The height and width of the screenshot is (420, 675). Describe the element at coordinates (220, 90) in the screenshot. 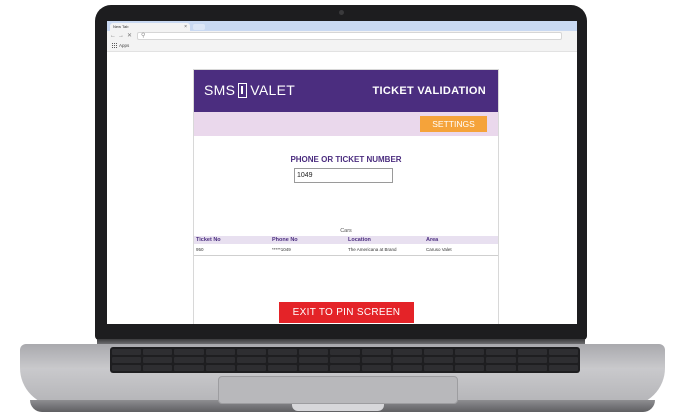

I see `logo-text-left: SMS` at that location.